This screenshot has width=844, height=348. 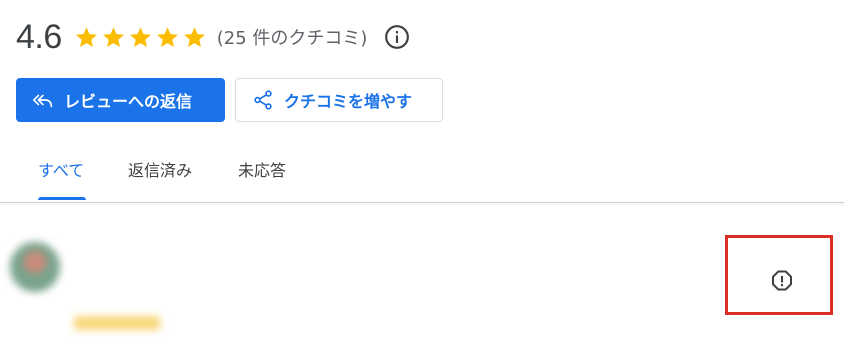 I want to click on review-stars, so click(x=117, y=323).